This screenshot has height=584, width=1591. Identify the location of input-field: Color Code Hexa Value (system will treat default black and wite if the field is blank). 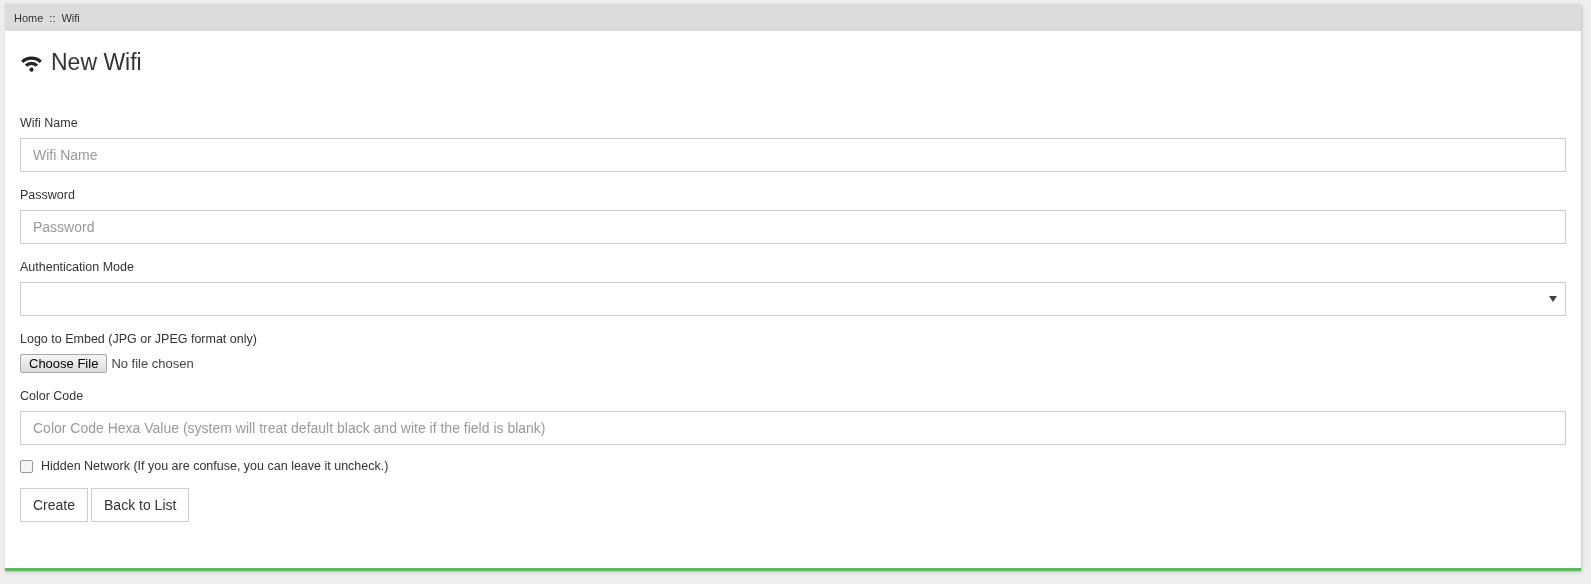
(793, 428).